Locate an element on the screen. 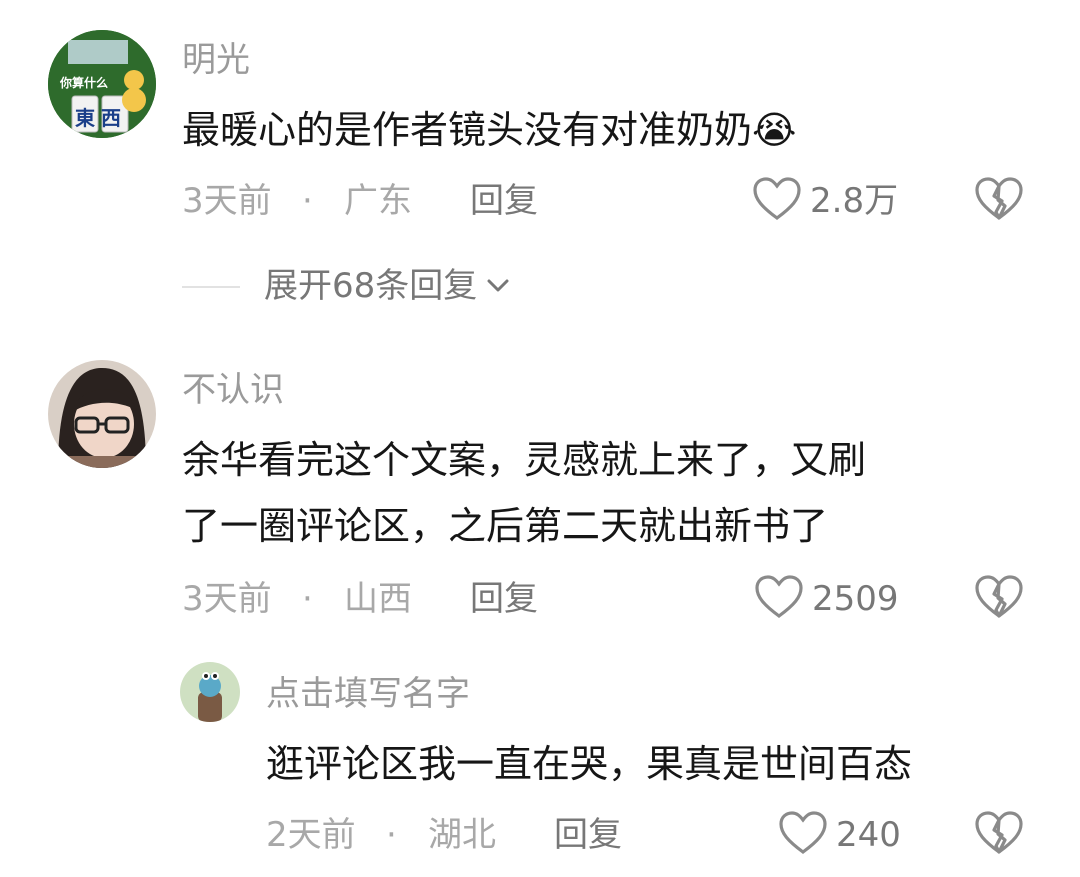  comment-location: 山西 is located at coordinates (378, 599).